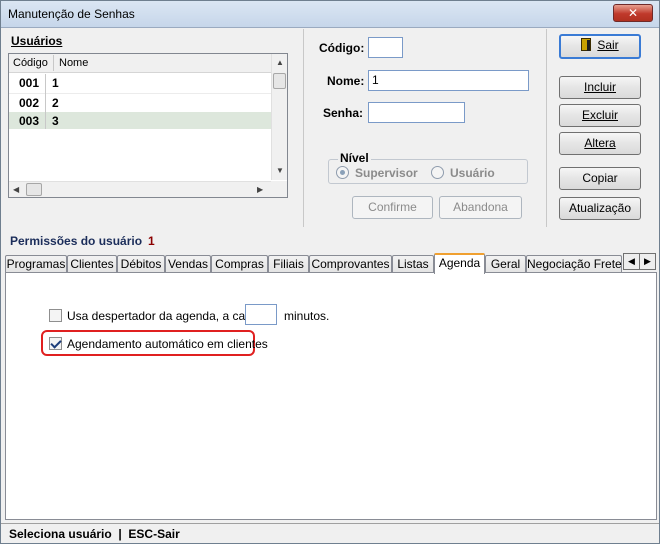 The height and width of the screenshot is (544, 660). What do you see at coordinates (480, 207) in the screenshot?
I see `abandona-button: Abandona` at bounding box center [480, 207].